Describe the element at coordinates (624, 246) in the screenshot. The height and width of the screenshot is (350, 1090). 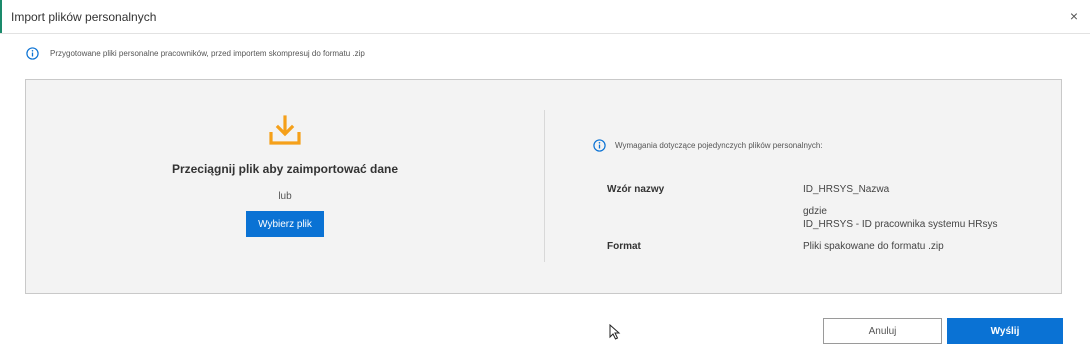
I see `format-label: Format` at that location.